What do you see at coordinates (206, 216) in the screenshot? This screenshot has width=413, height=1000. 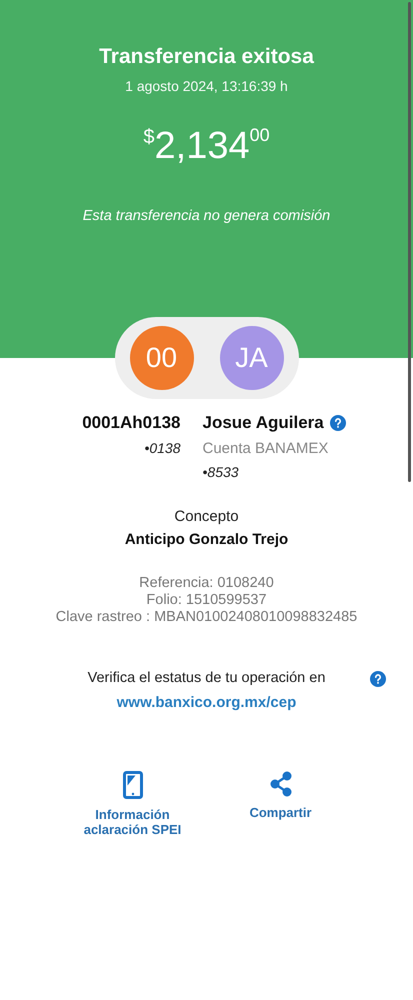 I see `fee-note: Esta transferencia no genera comisión` at bounding box center [206, 216].